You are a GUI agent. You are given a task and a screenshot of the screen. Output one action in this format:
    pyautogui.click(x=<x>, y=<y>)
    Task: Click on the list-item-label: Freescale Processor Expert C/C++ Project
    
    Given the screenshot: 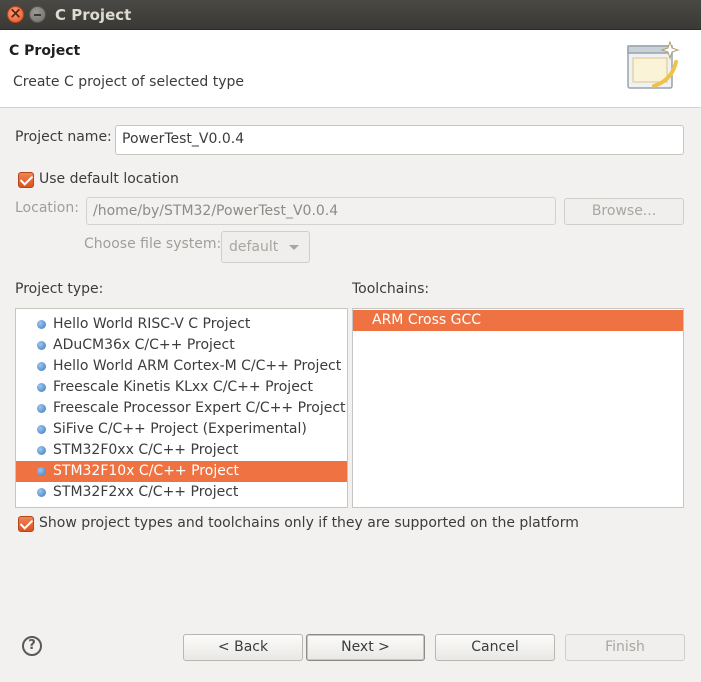 What is the action you would take?
    pyautogui.click(x=199, y=408)
    